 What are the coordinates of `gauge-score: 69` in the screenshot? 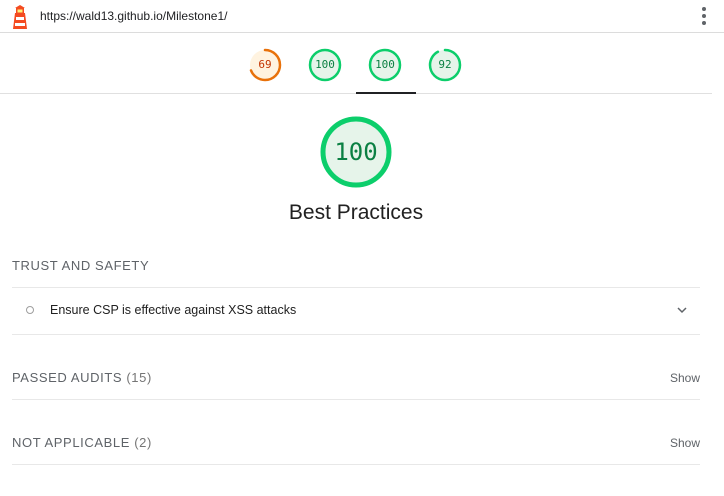 It's located at (265, 64).